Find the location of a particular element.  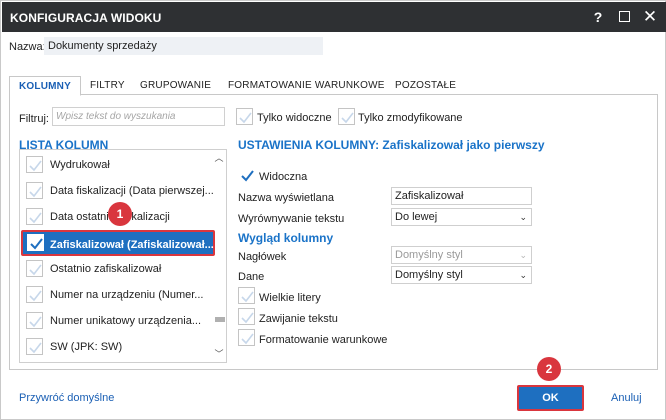

data-style-select: Domyślny styl ⌄ is located at coordinates (461, 275).